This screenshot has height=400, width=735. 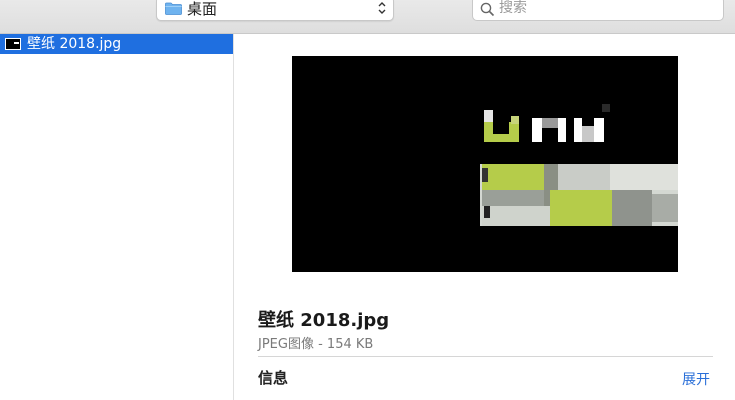 What do you see at coordinates (696, 379) in the screenshot?
I see `expand-button: 展开` at bounding box center [696, 379].